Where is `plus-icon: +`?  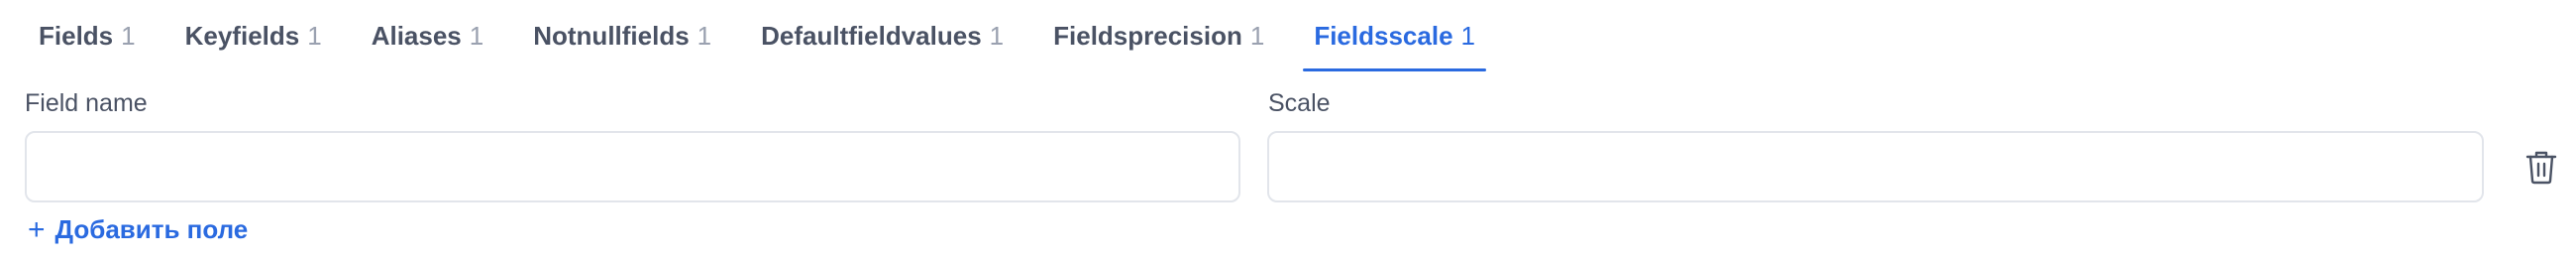
plus-icon: + is located at coordinates (37, 229).